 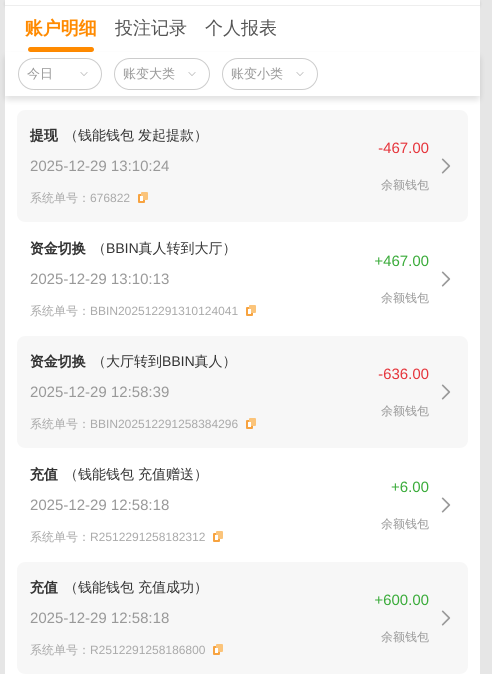 I want to click on order-number: 系统单号：R2512291258186800, so click(x=118, y=650).